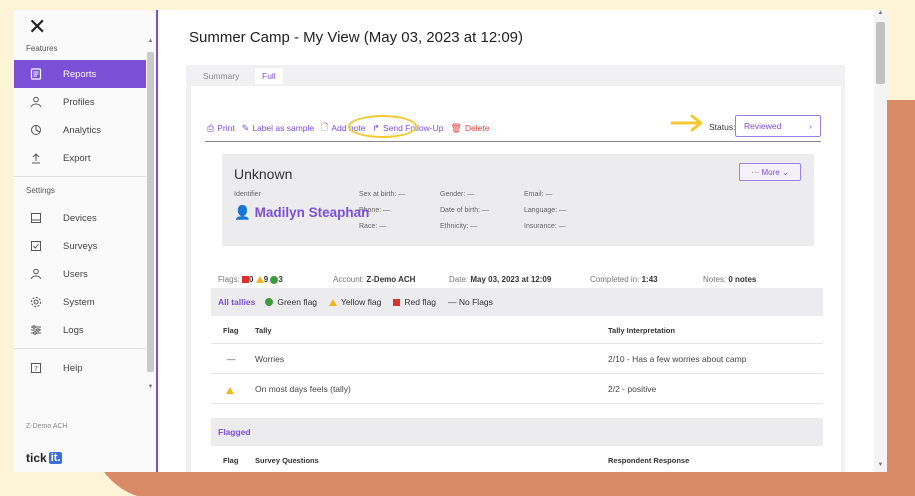 The height and width of the screenshot is (496, 915). I want to click on flag-counts: Flags: 0 9 3, so click(250, 279).